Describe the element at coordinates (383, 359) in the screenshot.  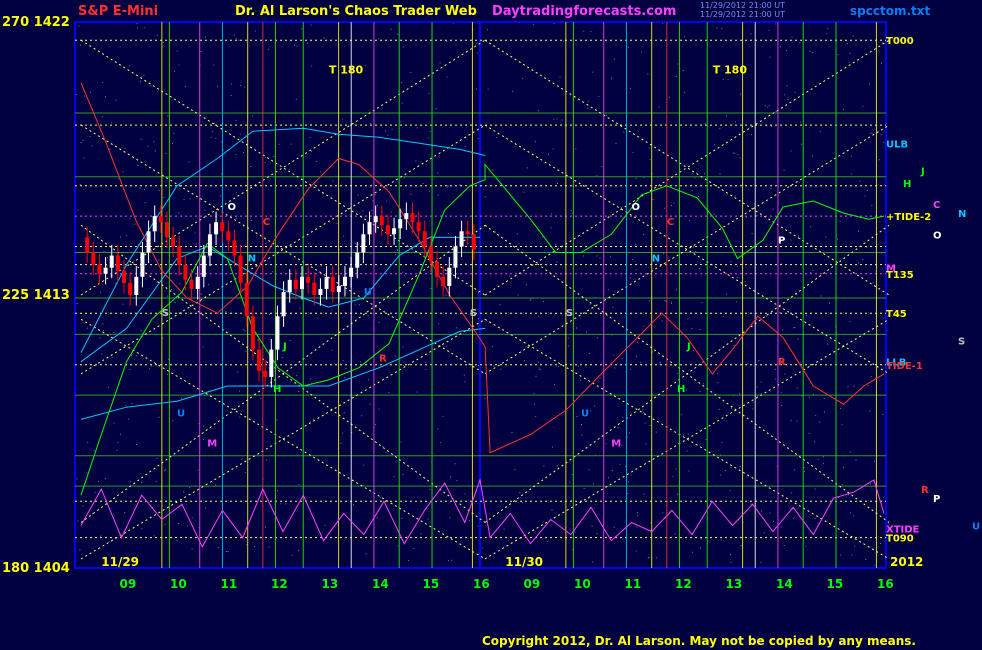
I see `planet-marker-label: R` at that location.